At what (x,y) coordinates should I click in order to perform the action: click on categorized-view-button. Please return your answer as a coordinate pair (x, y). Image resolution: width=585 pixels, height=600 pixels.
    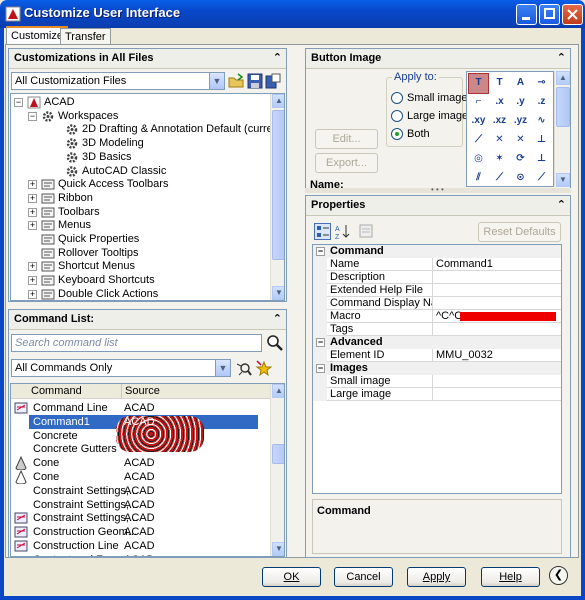
    Looking at the image, I should click on (322, 231).